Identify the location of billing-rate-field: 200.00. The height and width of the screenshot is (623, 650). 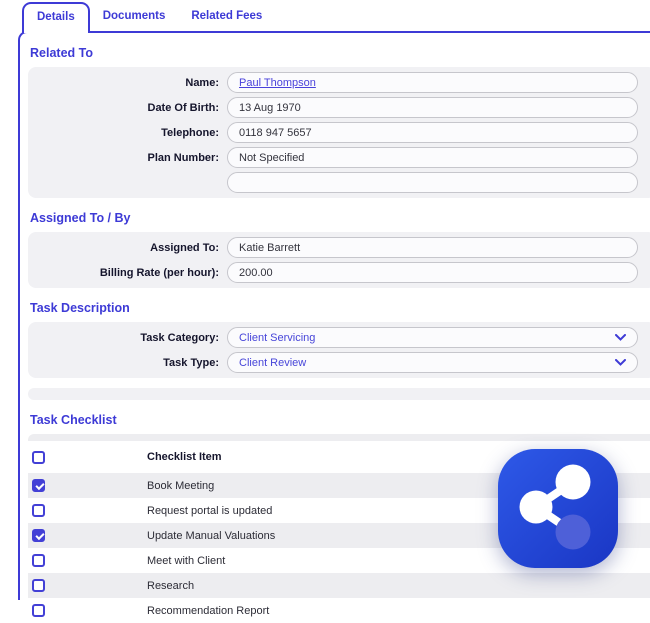
(432, 272).